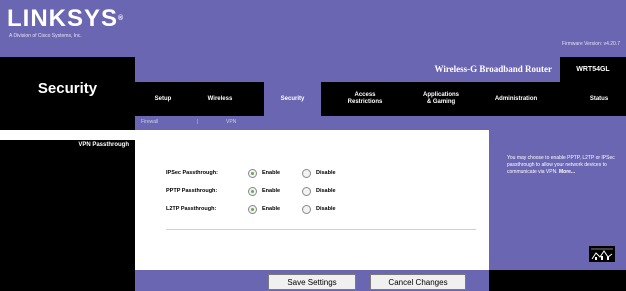 This screenshot has width=626, height=291. What do you see at coordinates (67, 135) in the screenshot?
I see `left-gap` at bounding box center [67, 135].